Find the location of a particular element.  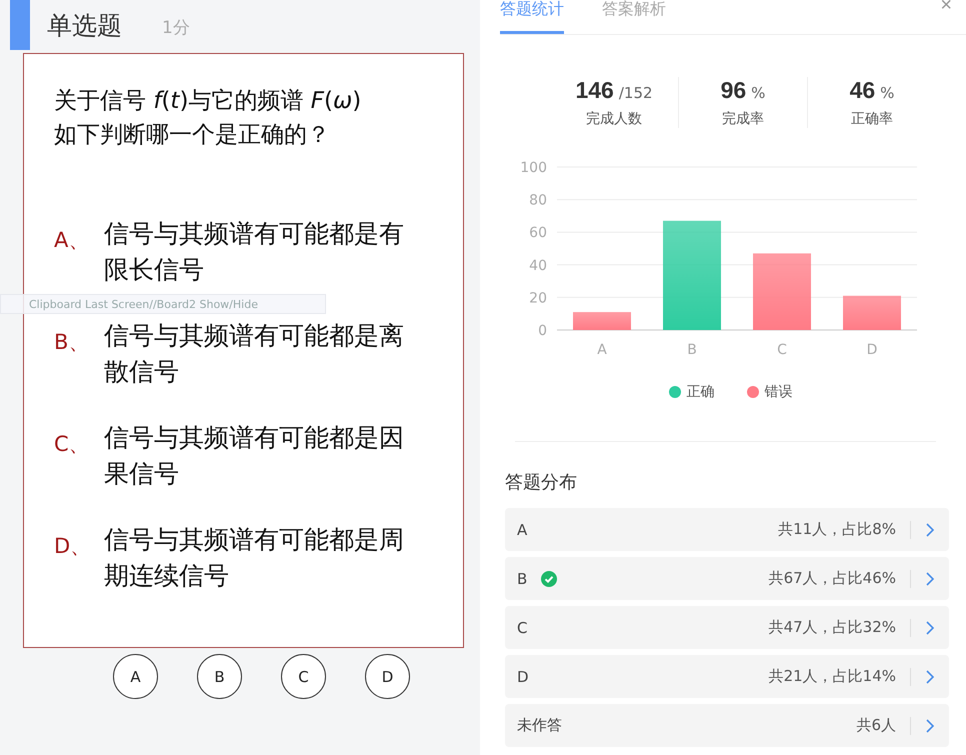

axis-category-label: B is located at coordinates (692, 350).